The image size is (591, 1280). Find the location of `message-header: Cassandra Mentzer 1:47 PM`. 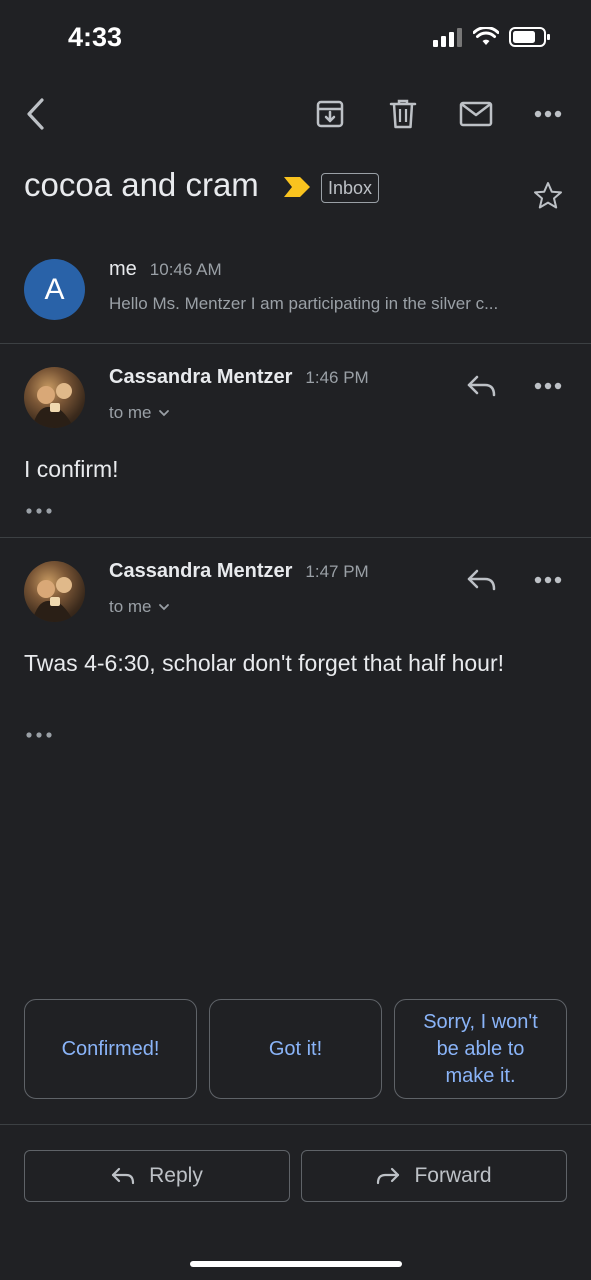

message-header: Cassandra Mentzer 1:47 PM is located at coordinates (239, 571).